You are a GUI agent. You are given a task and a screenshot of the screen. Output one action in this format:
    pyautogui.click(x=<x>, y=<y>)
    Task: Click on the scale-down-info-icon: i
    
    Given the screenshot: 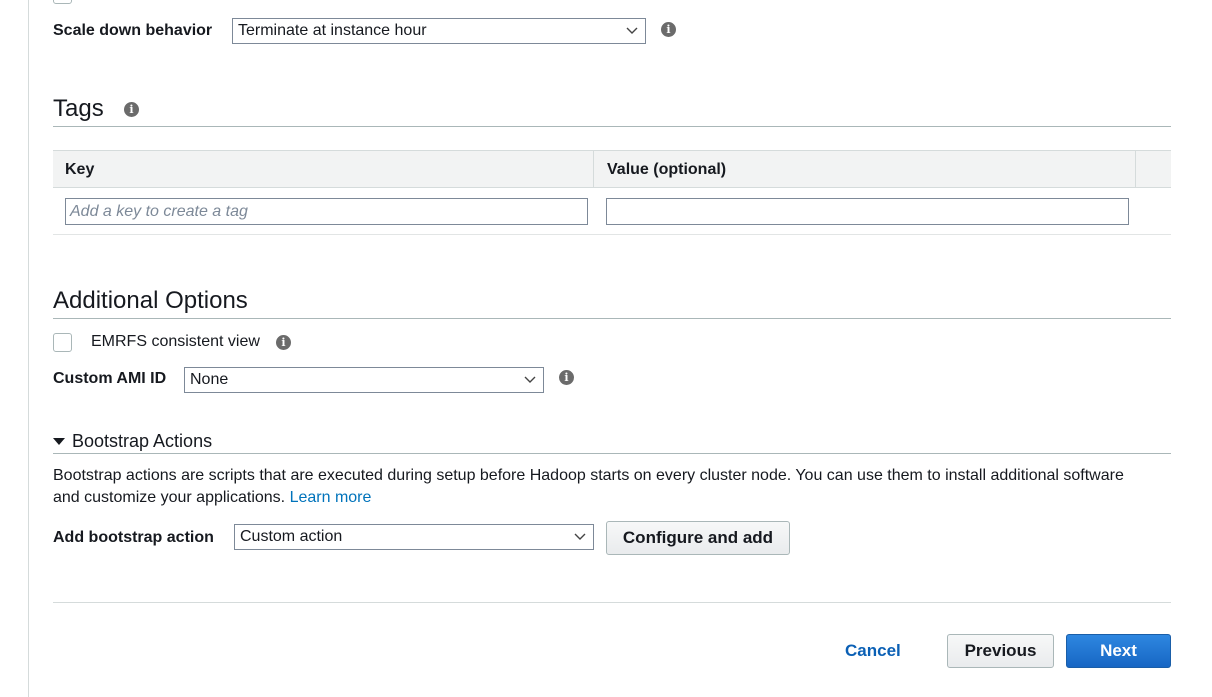 What is the action you would take?
    pyautogui.click(x=668, y=29)
    